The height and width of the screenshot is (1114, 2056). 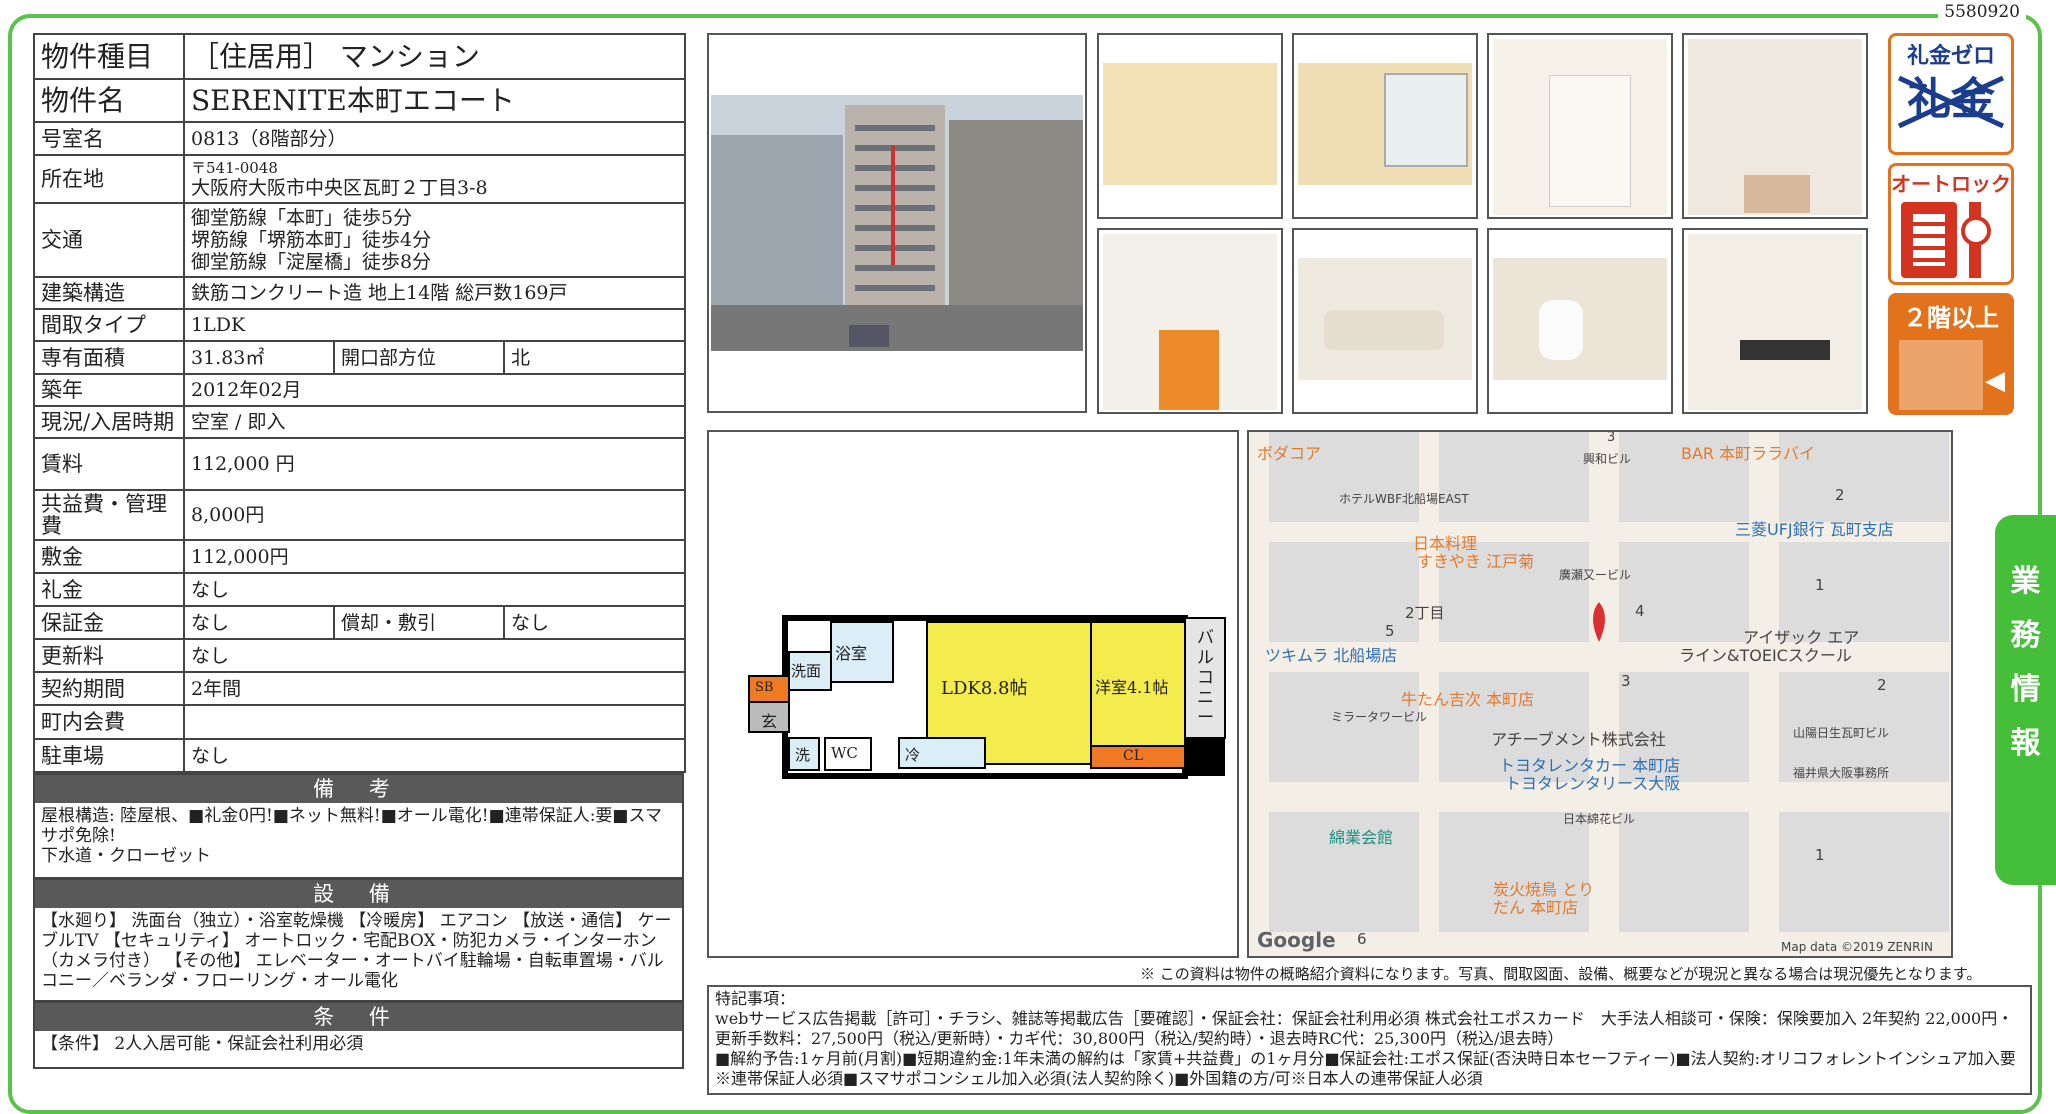 I want to click on interior-photo-bathroom, so click(x=1385, y=321).